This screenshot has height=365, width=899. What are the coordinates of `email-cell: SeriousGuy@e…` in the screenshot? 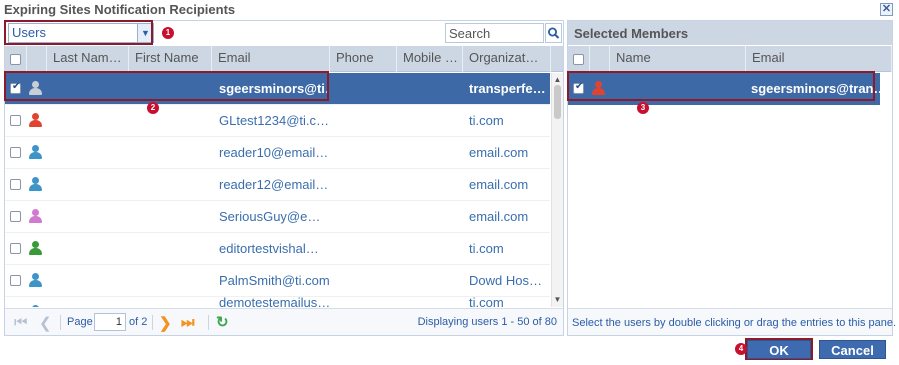 It's located at (270, 216).